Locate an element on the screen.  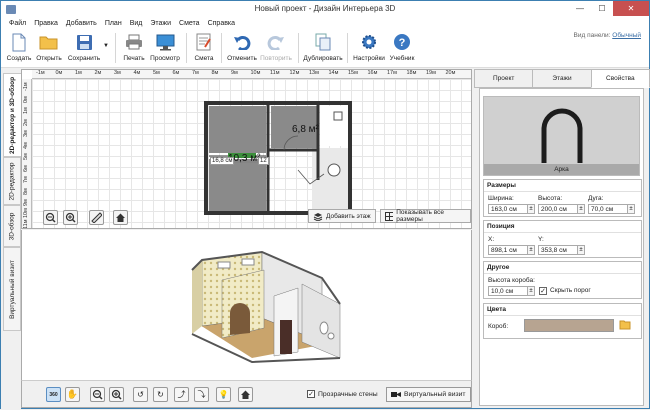
box-color-swatch is located at coordinates (569, 325).